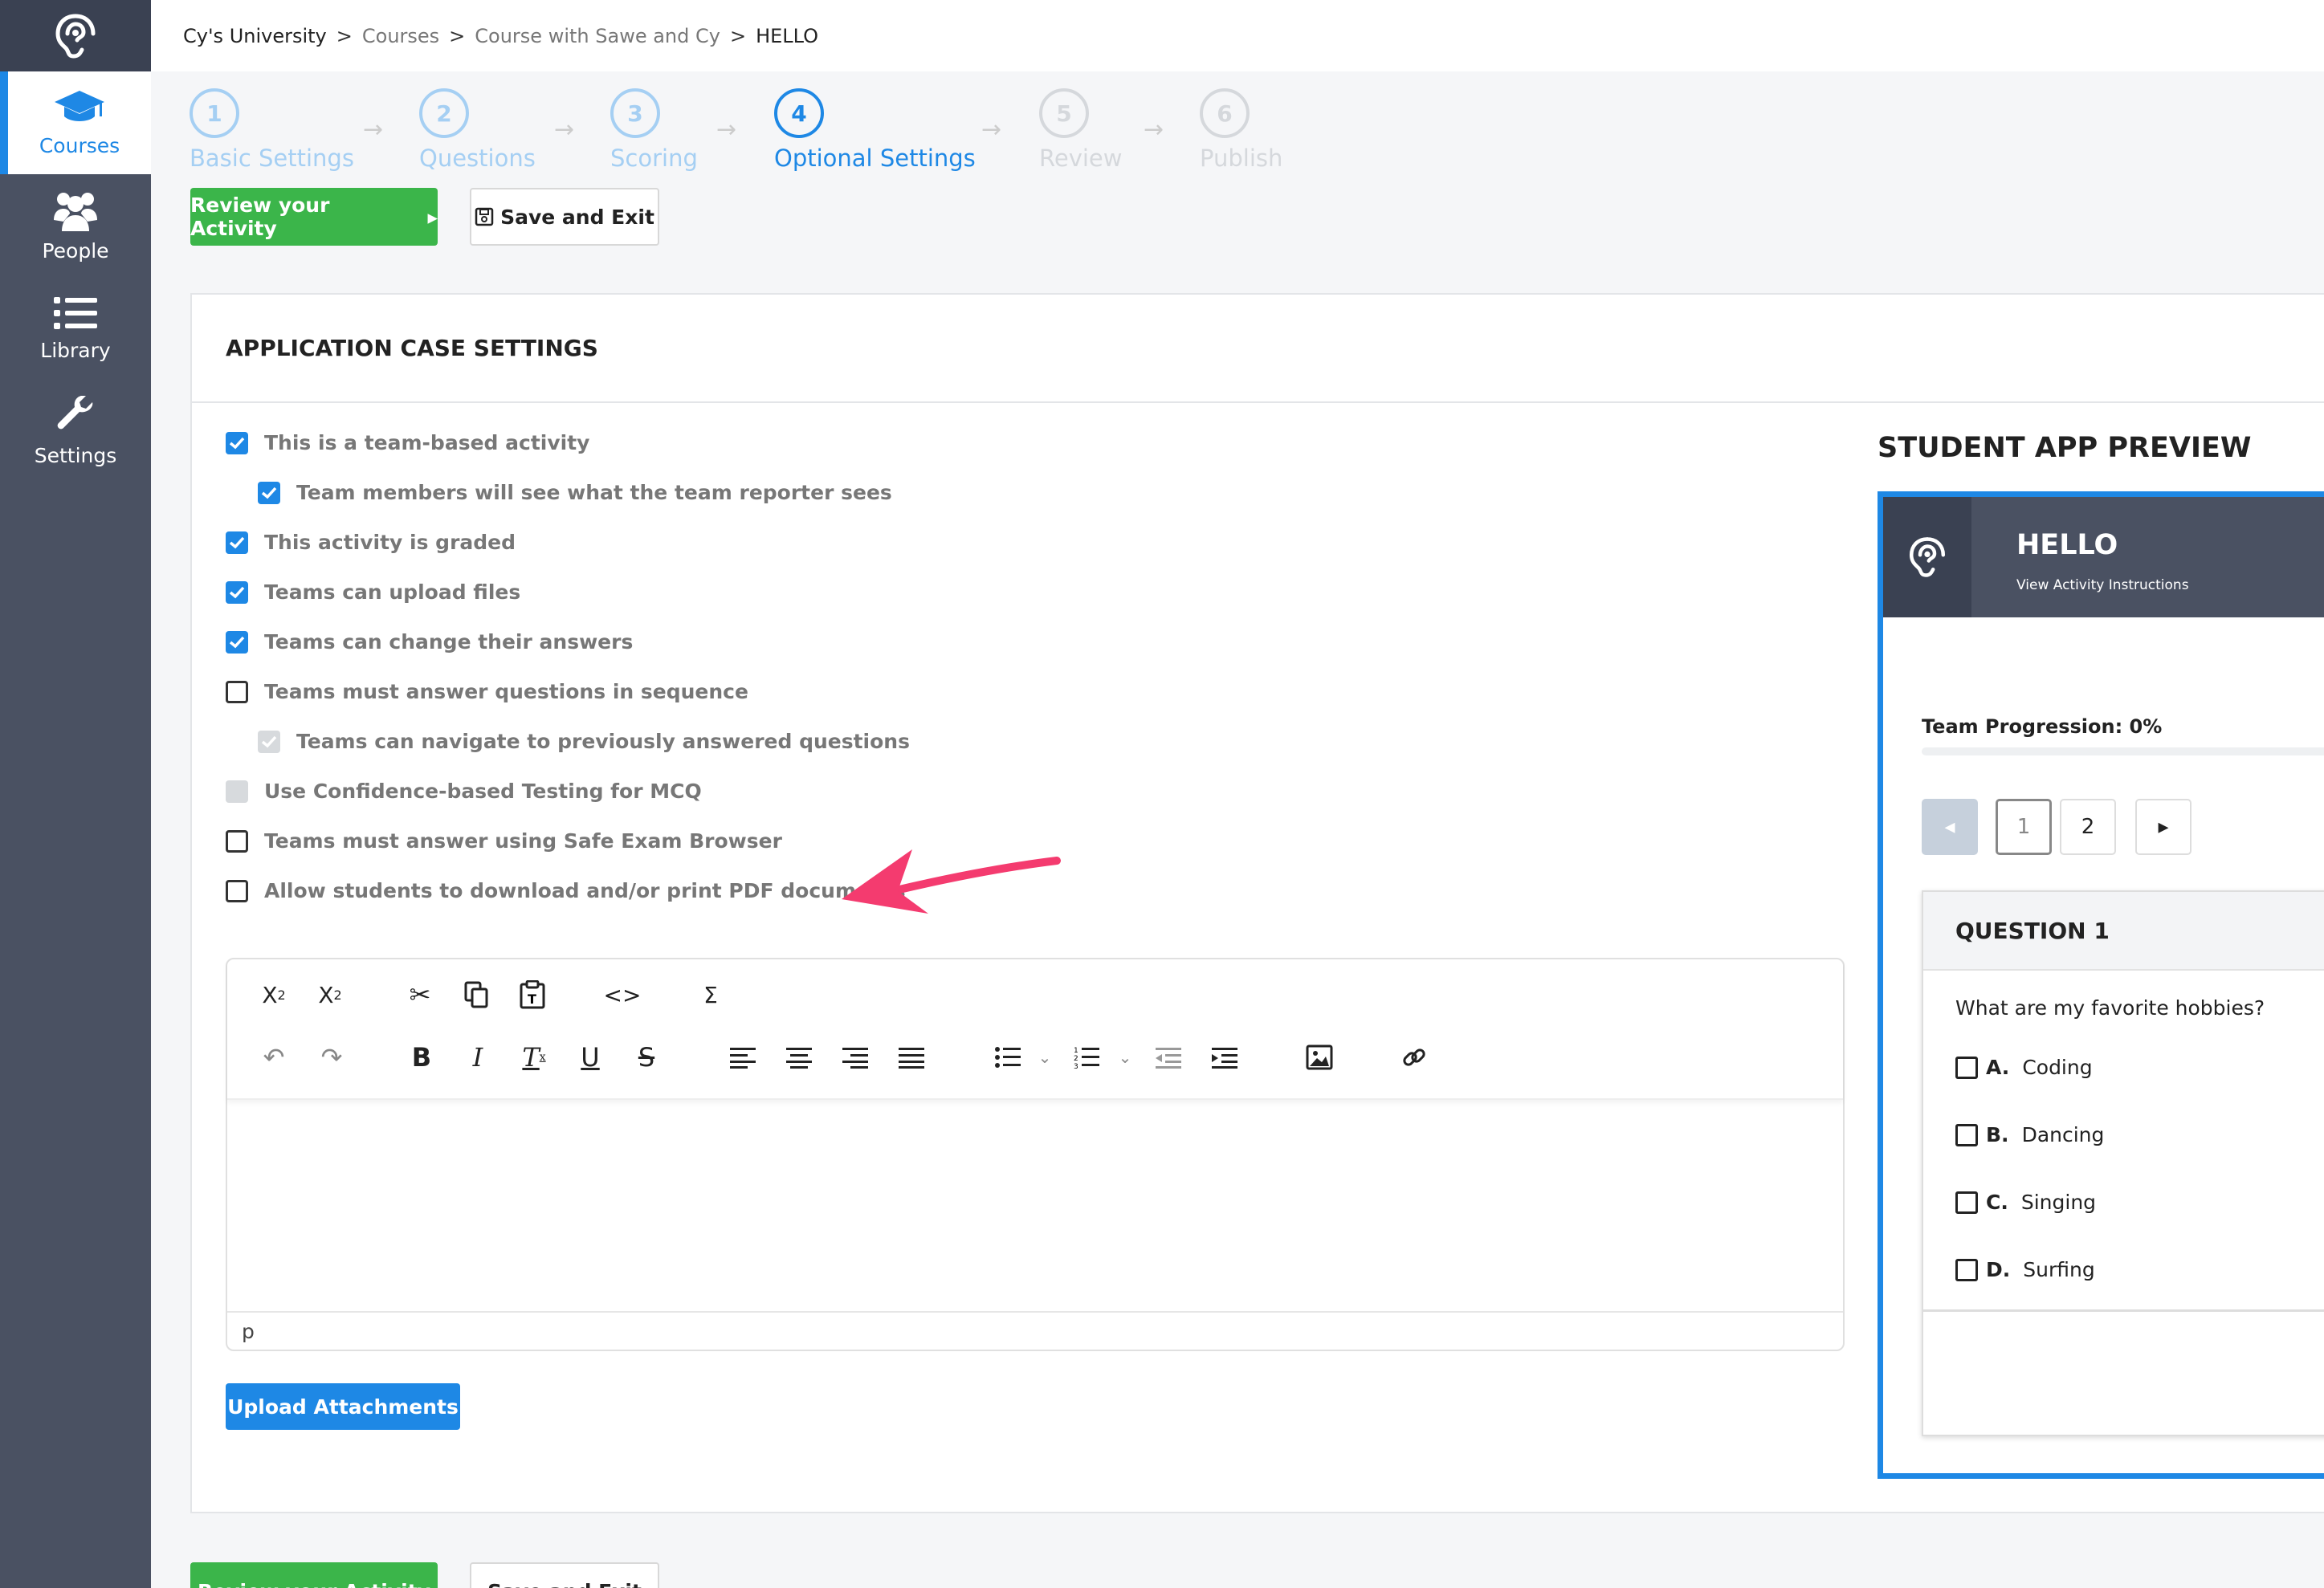  I want to click on bold-icon: B, so click(422, 1057).